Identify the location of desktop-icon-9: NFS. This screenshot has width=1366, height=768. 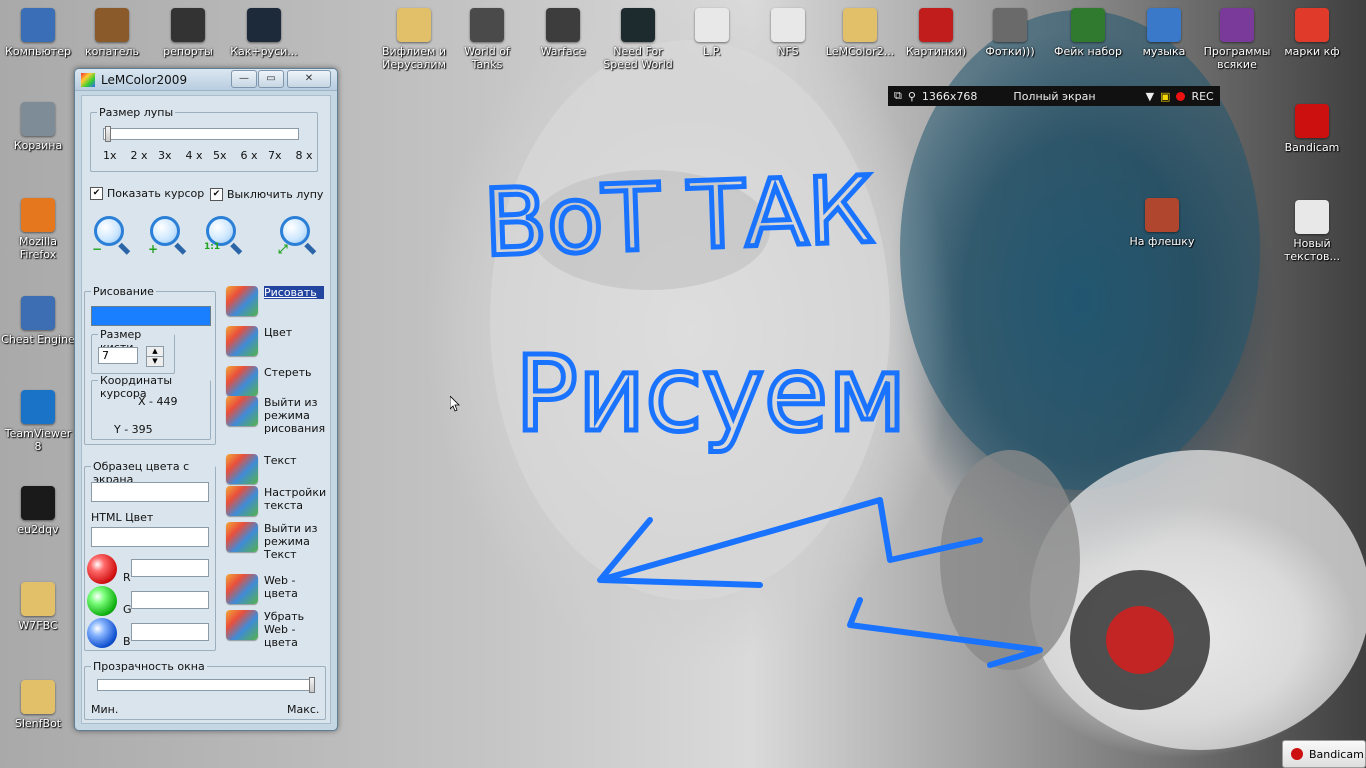
(788, 33).